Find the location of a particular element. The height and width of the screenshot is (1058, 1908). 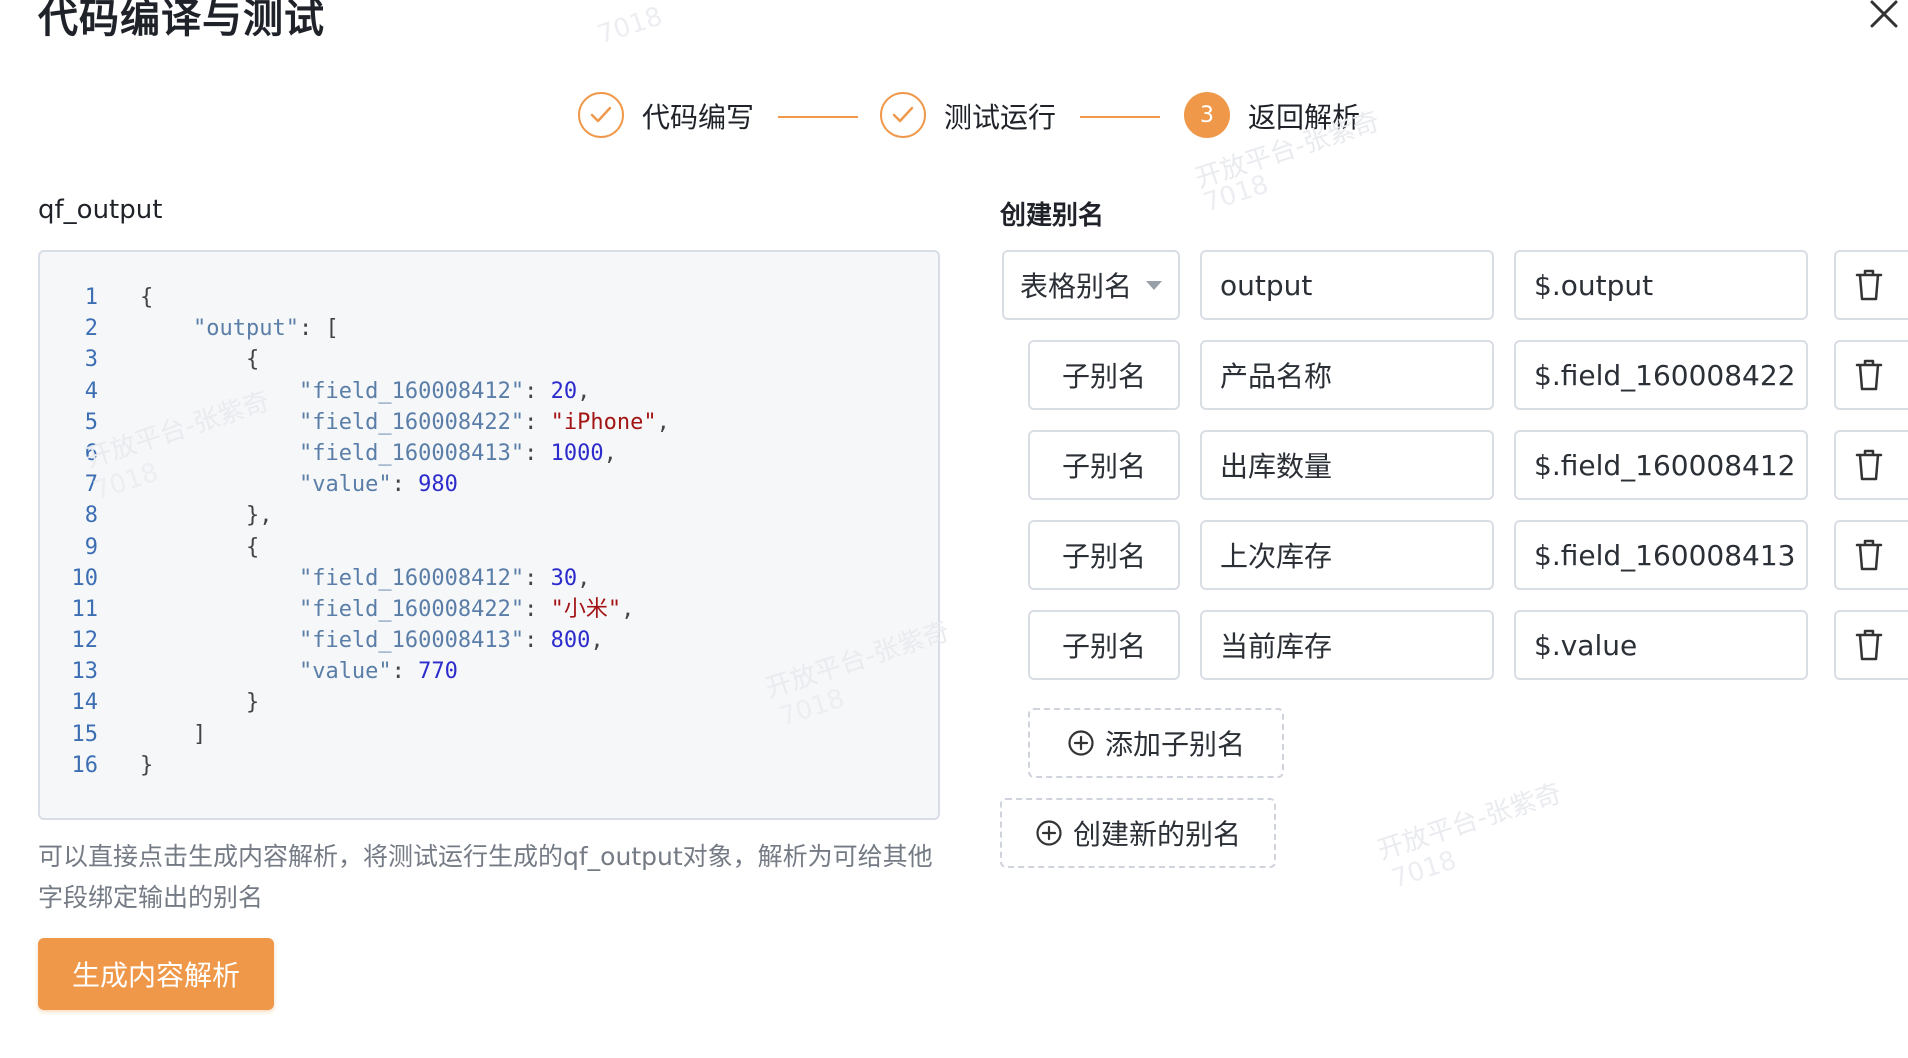

line-number: 6 is located at coordinates (91, 453).